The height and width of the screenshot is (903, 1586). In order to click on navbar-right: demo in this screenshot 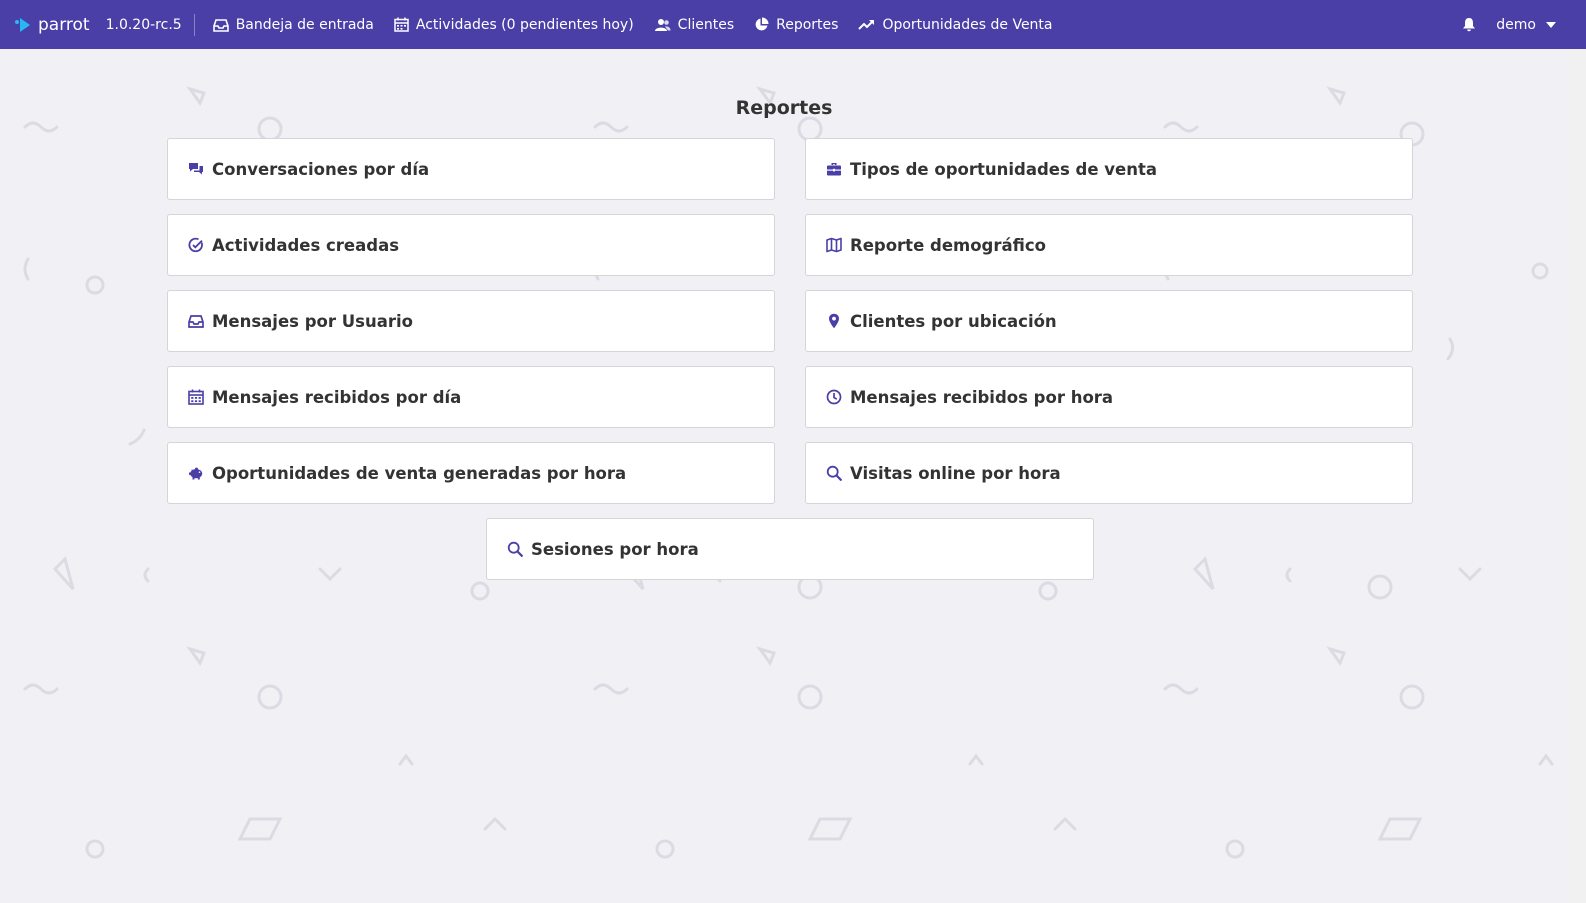, I will do `click(1509, 25)`.